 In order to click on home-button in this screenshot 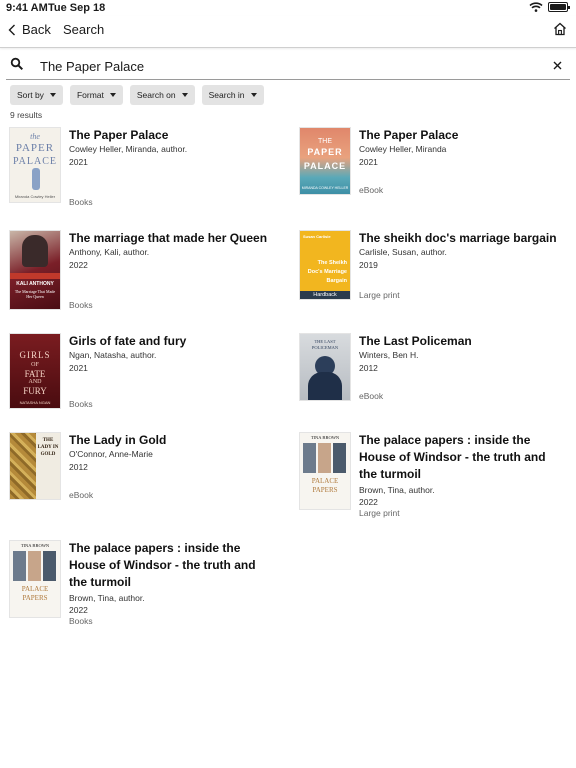, I will do `click(560, 31)`.